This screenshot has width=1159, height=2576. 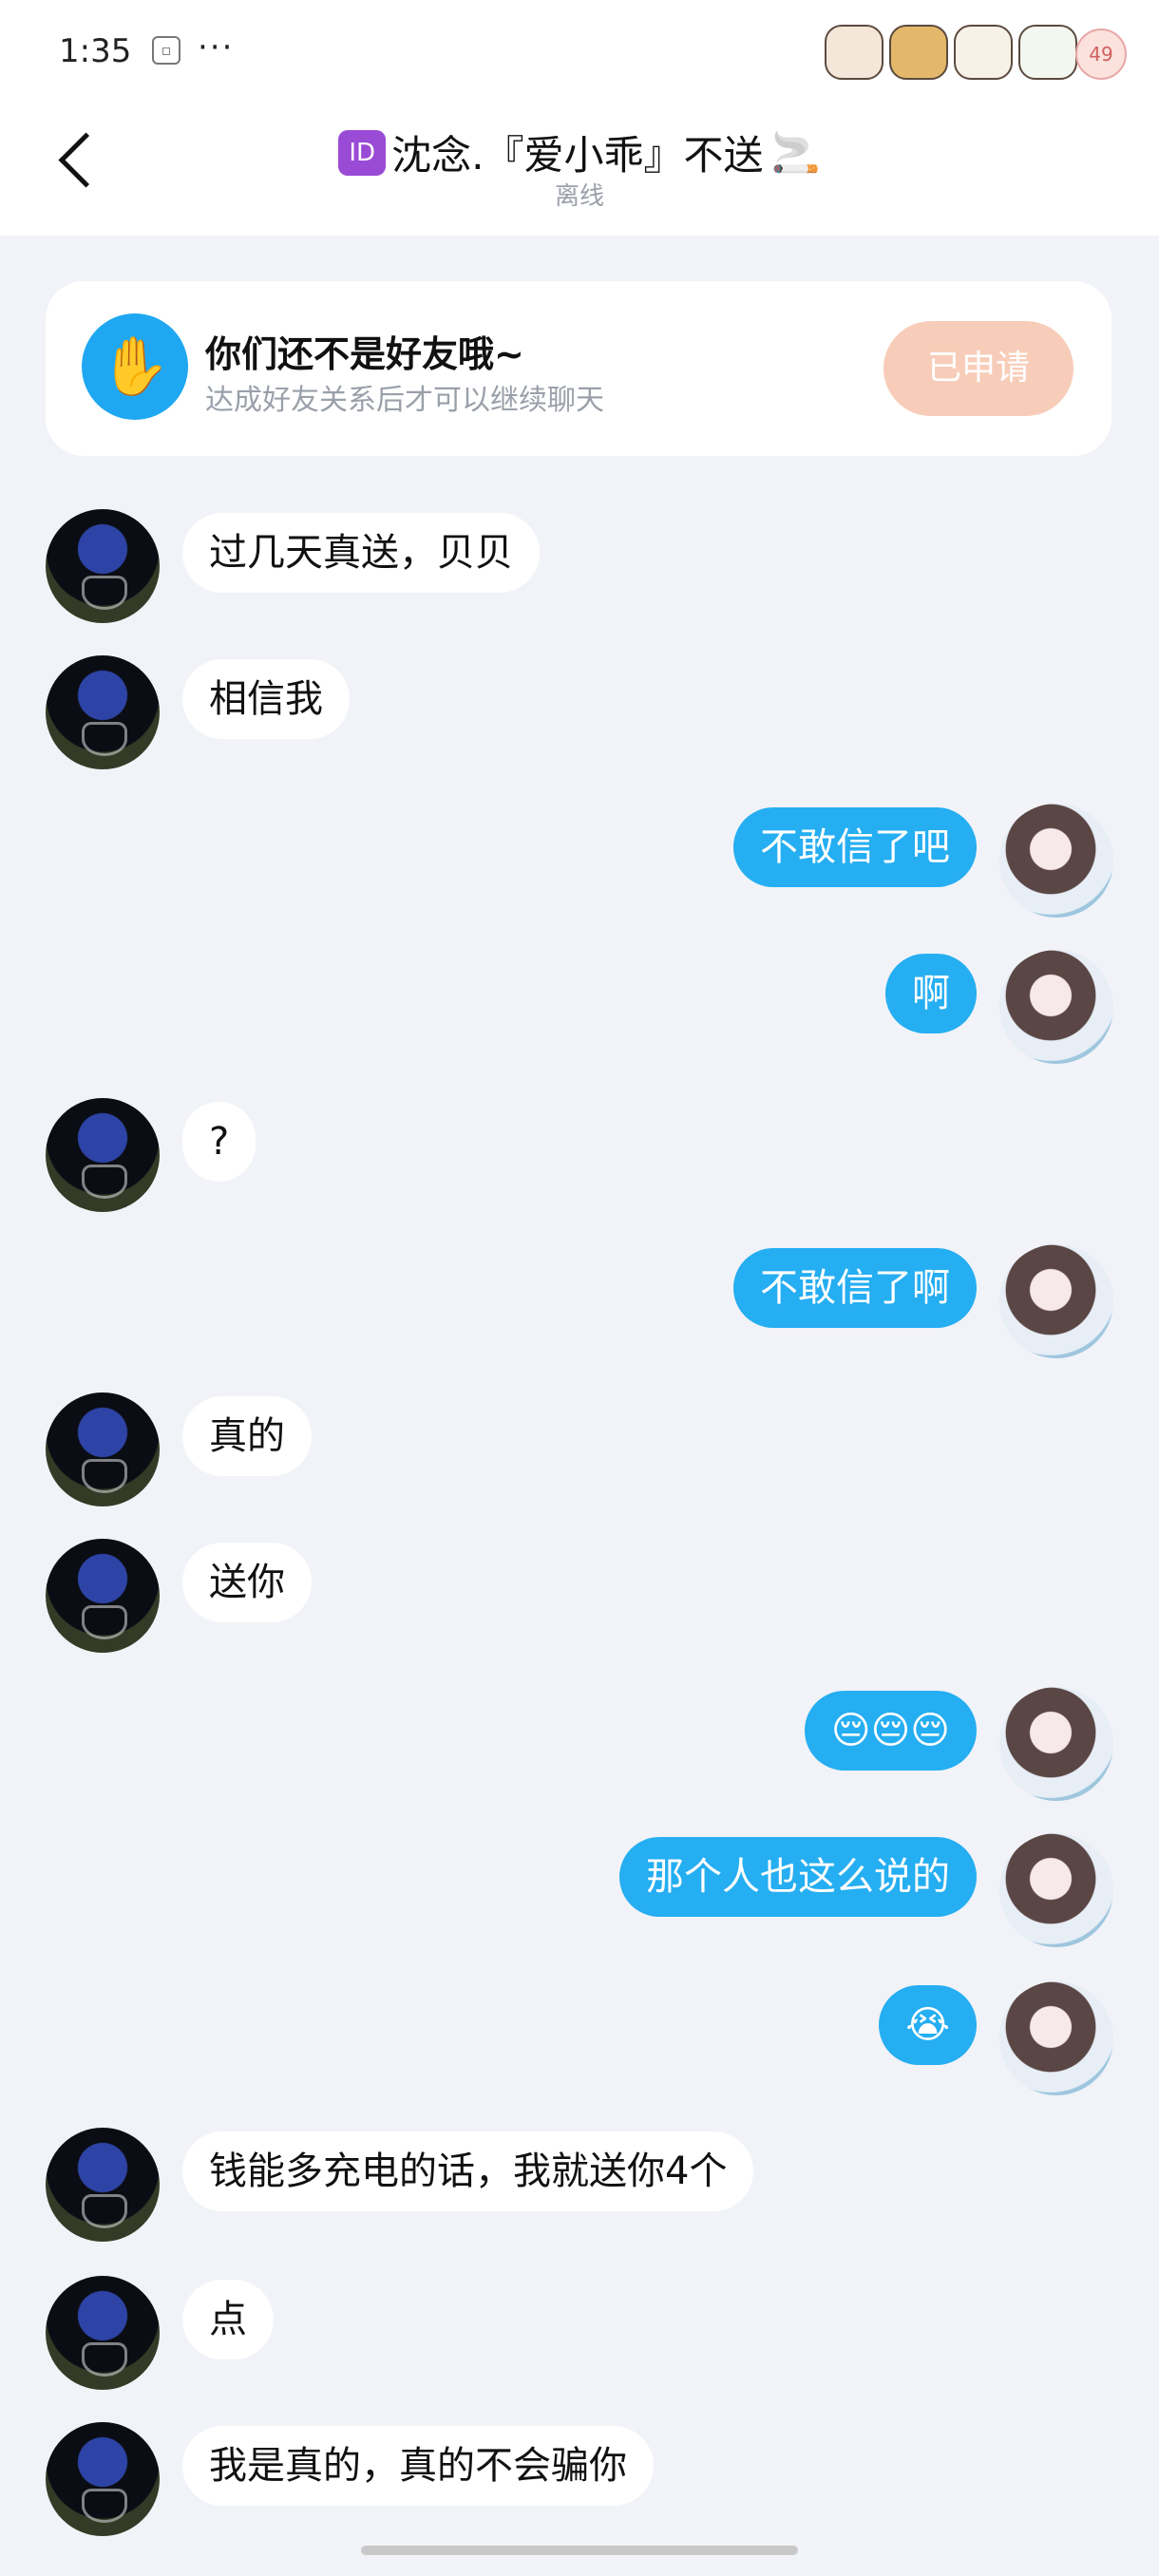 I want to click on hand-wave-icon: ✋, so click(x=135, y=366).